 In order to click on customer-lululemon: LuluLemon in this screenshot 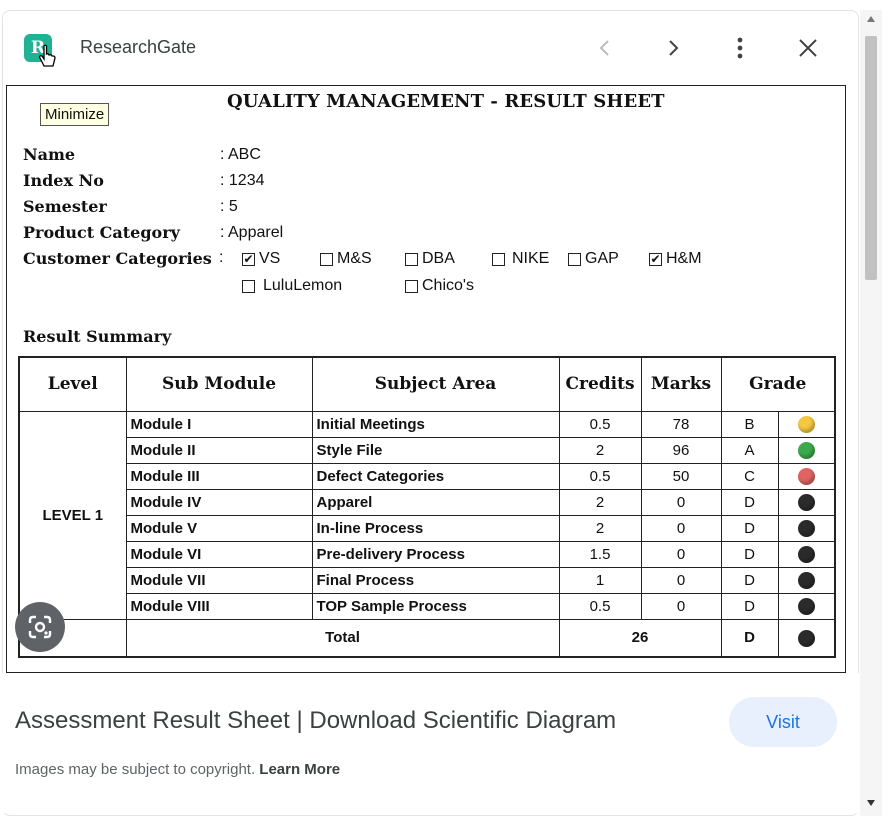, I will do `click(292, 286)`.